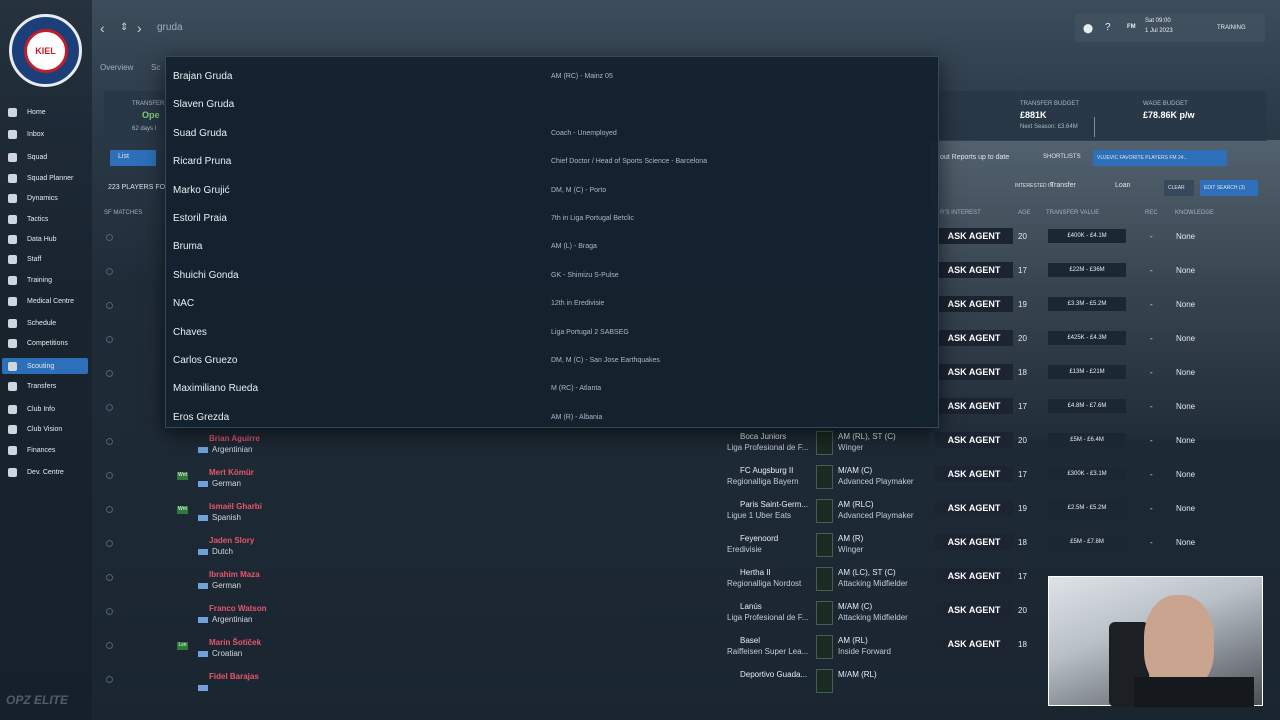 The image size is (1280, 720). I want to click on col-sf-matches: SF MATCHES, so click(123, 213).